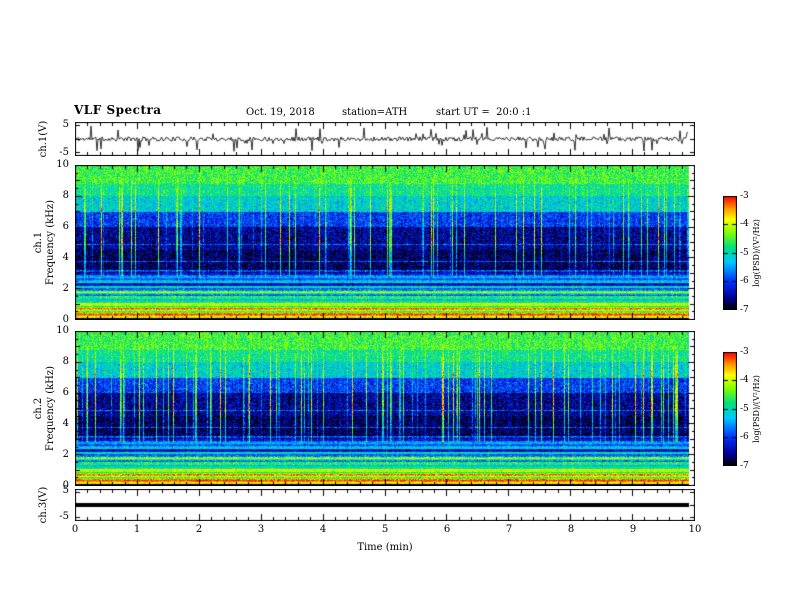 Image resolution: width=792 pixels, height=612 pixels. I want to click on ch3-waveform-plot, so click(385, 505).